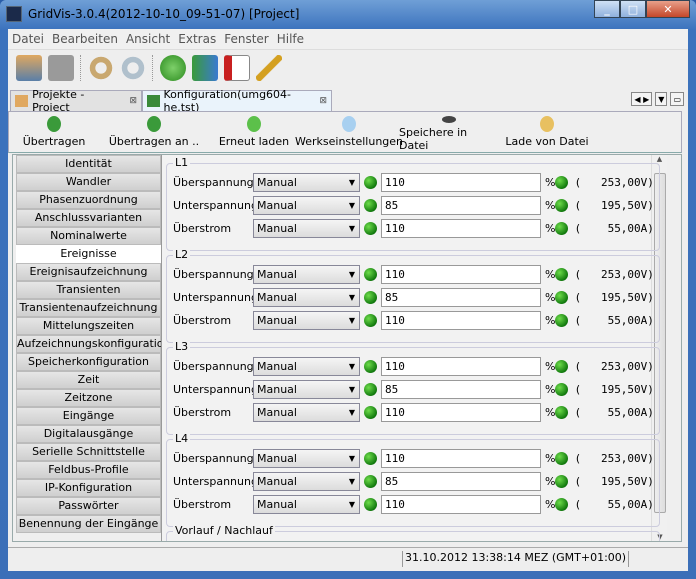 This screenshot has height=579, width=696. I want to click on sidebar-item: Passwörter, so click(88, 506).